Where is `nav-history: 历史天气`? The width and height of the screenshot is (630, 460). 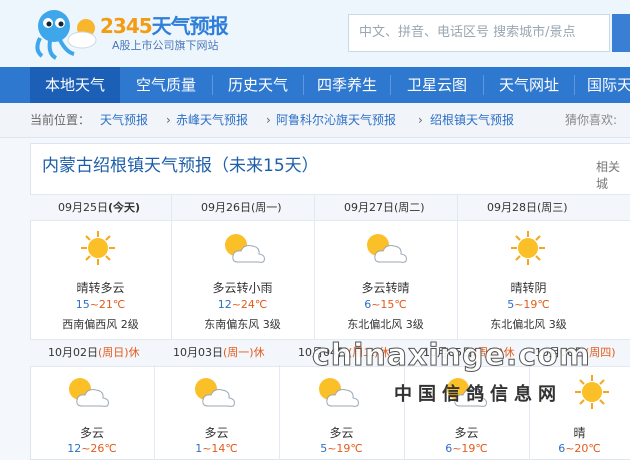 nav-history: 历史天气 is located at coordinates (258, 85).